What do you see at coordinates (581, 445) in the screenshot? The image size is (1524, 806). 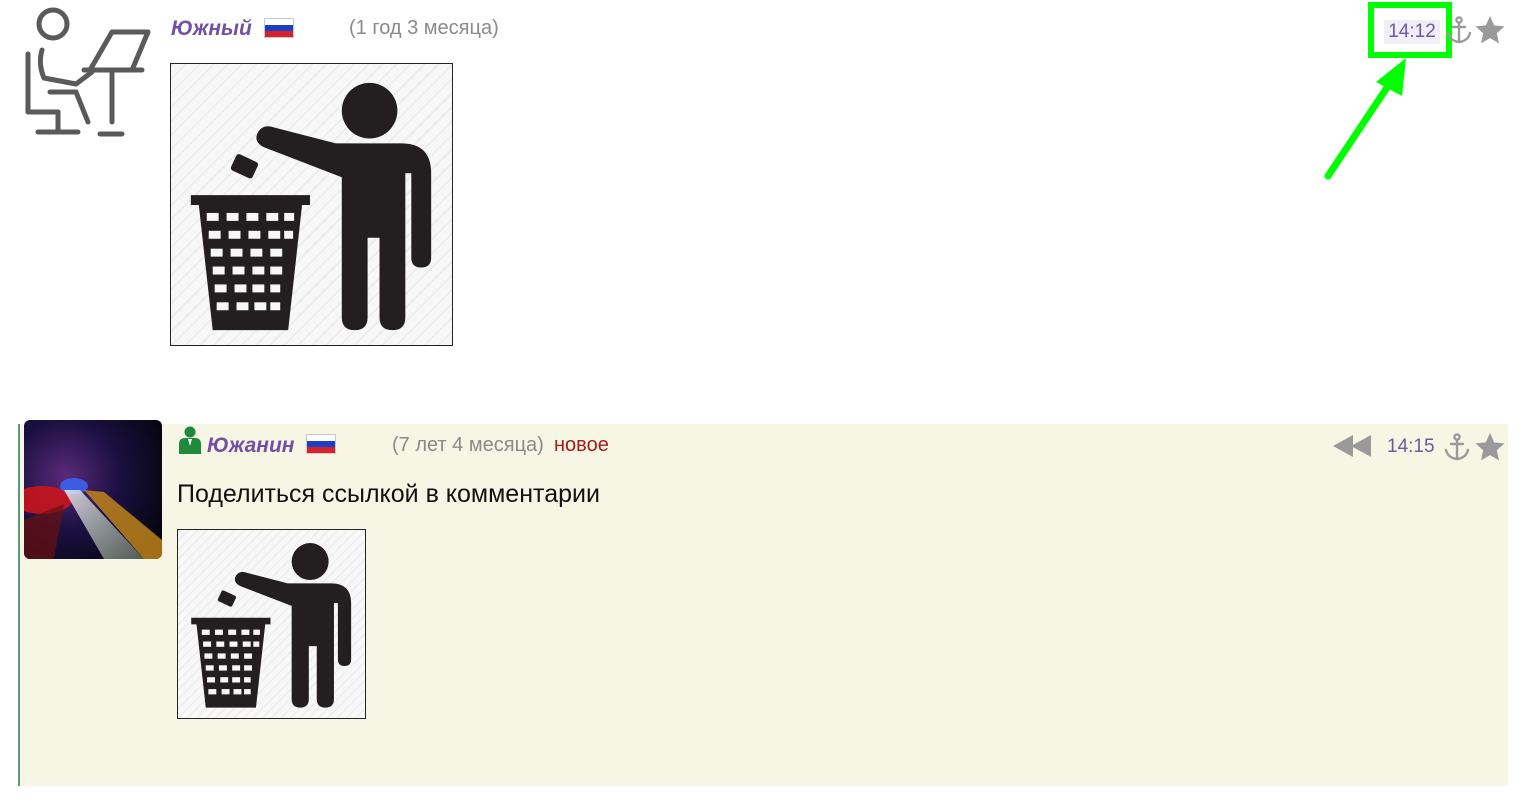 I see `new-badge: новое` at bounding box center [581, 445].